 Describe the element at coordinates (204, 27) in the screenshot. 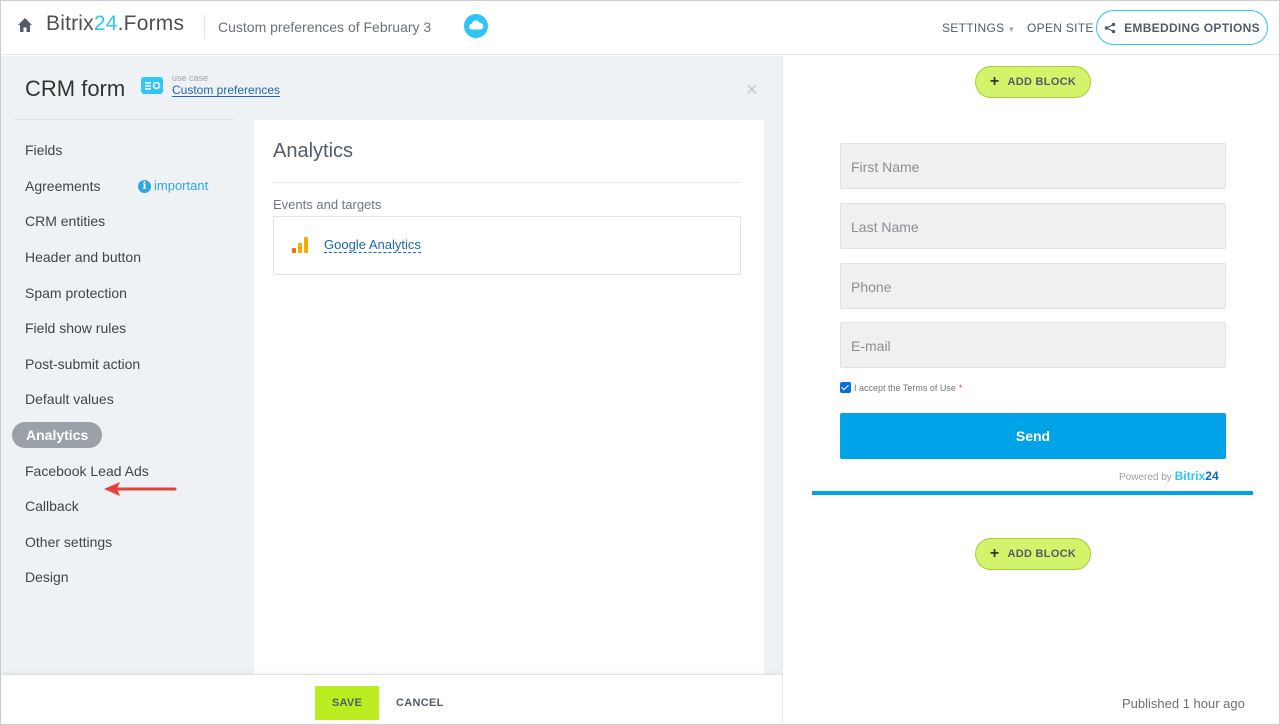

I see `header-divider` at that location.